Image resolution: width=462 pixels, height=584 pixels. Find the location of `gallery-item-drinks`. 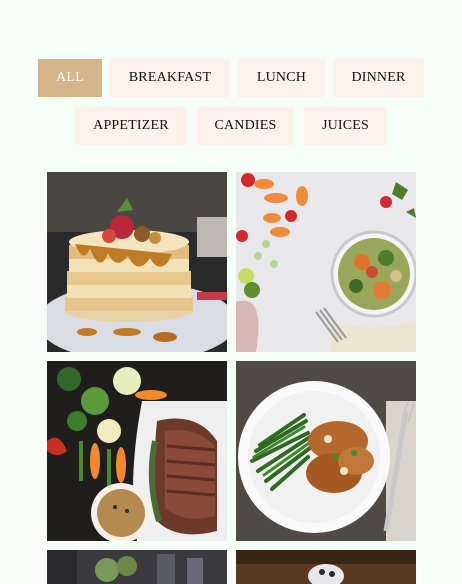

gallery-item-drinks is located at coordinates (137, 567).